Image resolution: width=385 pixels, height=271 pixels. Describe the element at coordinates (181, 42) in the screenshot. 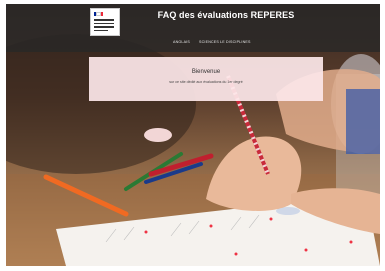

I see `nav-item-anglais: ANGLAIS` at that location.